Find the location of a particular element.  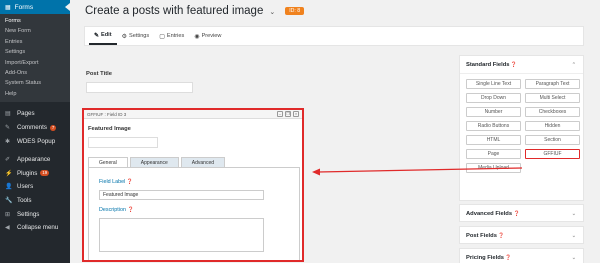

sidebar-item-appearance: ✐ Appearance is located at coordinates (35, 160).